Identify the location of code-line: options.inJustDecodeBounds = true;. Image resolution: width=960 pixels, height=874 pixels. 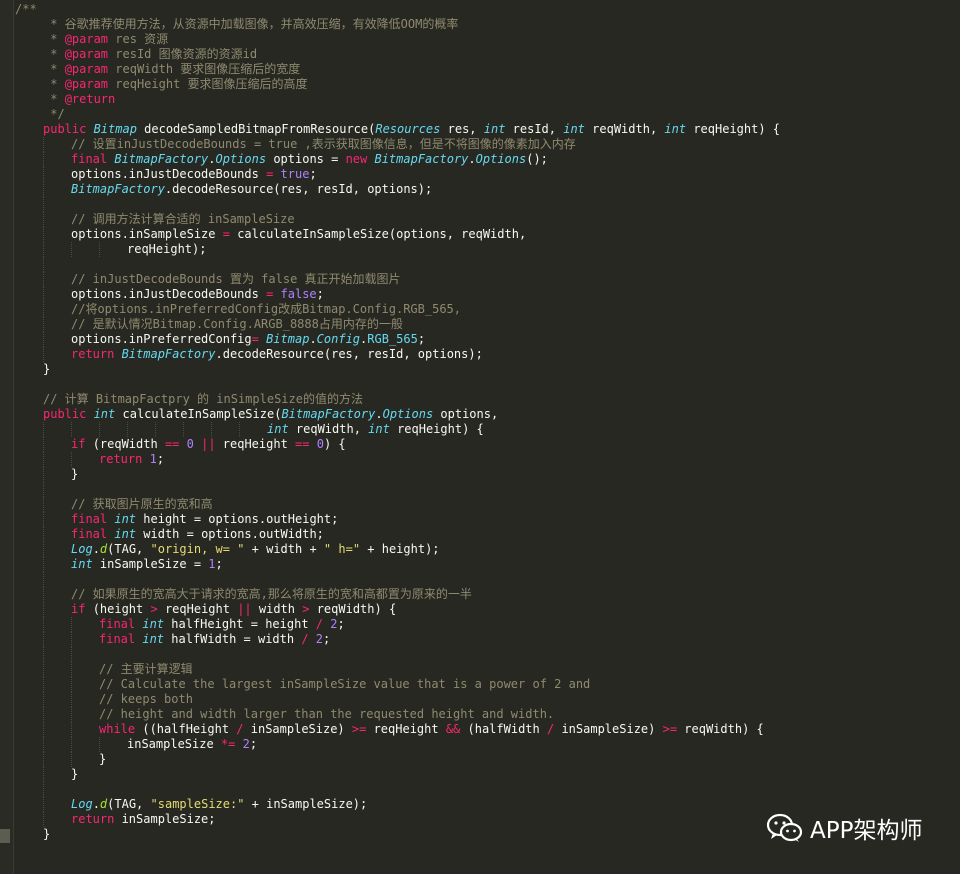
(487, 174).